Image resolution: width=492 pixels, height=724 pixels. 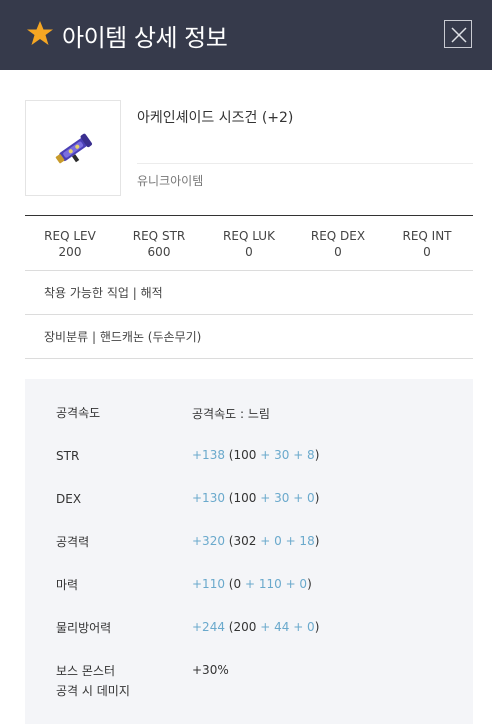 What do you see at coordinates (242, 541) in the screenshot?
I see `stat-base: (302` at bounding box center [242, 541].